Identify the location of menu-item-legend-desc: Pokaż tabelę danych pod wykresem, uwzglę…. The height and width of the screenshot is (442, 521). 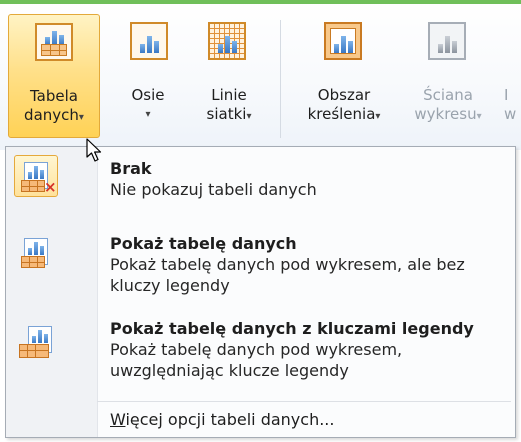
(256, 360).